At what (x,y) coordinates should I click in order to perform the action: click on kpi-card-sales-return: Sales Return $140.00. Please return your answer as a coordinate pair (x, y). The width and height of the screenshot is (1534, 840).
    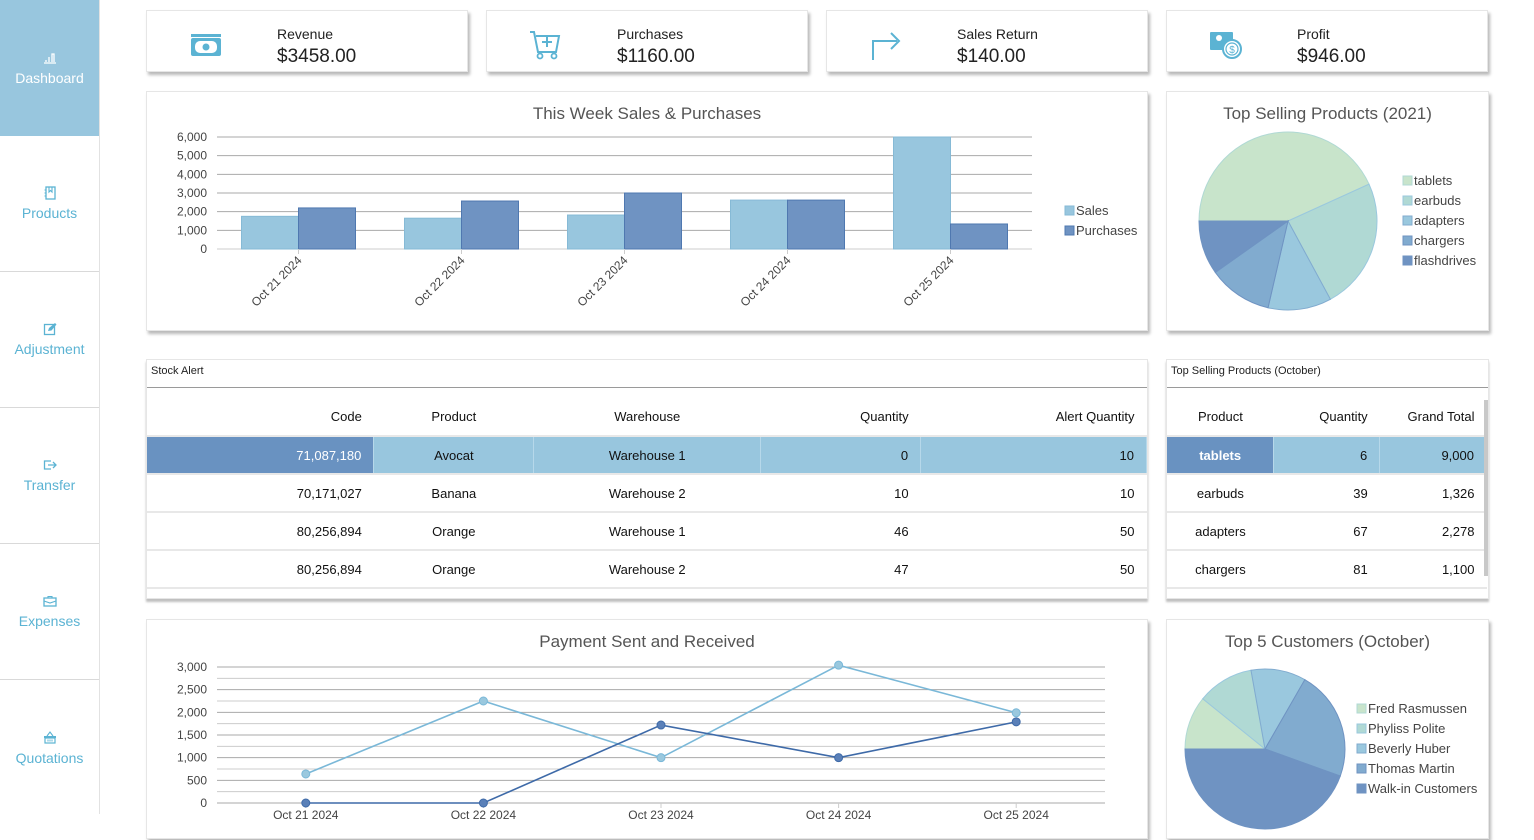
    Looking at the image, I should click on (987, 41).